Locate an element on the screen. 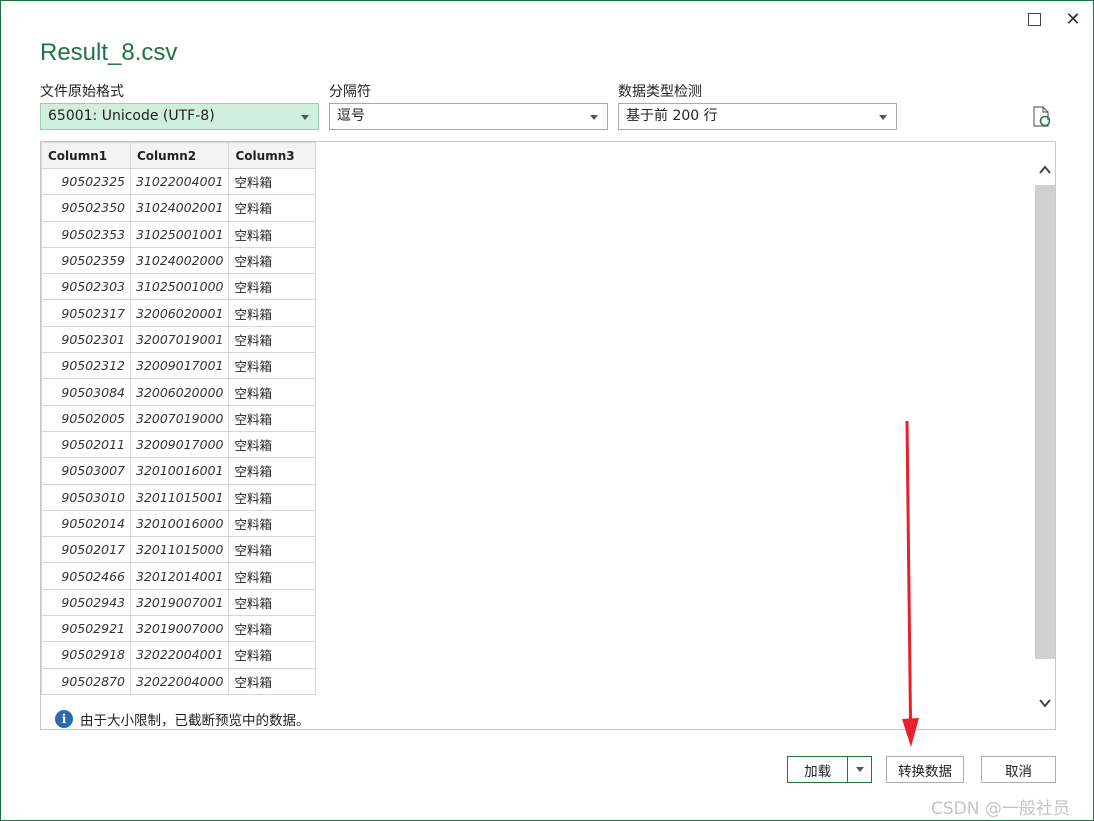 The height and width of the screenshot is (821, 1094). load-button: 加载 is located at coordinates (829, 769).